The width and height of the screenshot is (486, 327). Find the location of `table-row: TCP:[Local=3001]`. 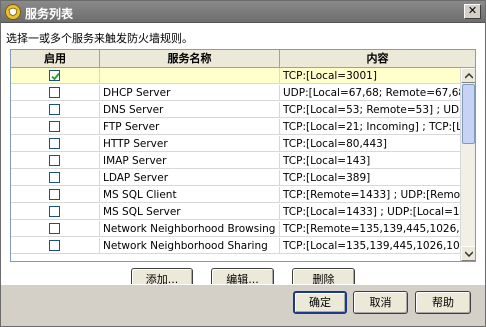

table-row: TCP:[Local=3001] is located at coordinates (235, 76).